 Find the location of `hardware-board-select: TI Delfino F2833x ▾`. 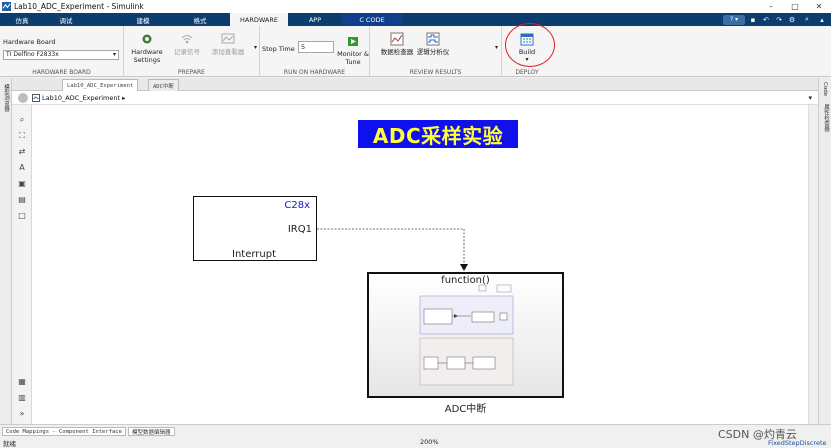

hardware-board-select: TI Delfino F2833x ▾ is located at coordinates (61, 55).